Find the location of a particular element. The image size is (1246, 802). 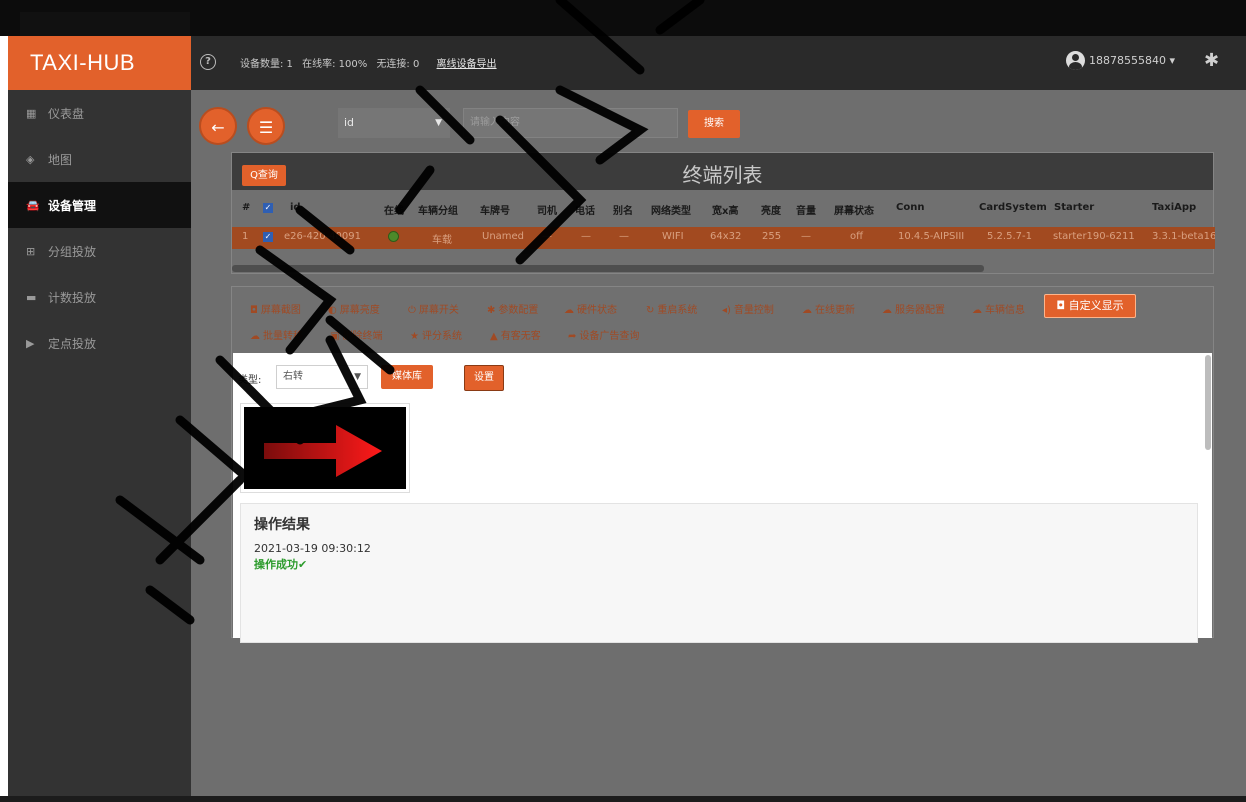

preview-screen is located at coordinates (325, 448).